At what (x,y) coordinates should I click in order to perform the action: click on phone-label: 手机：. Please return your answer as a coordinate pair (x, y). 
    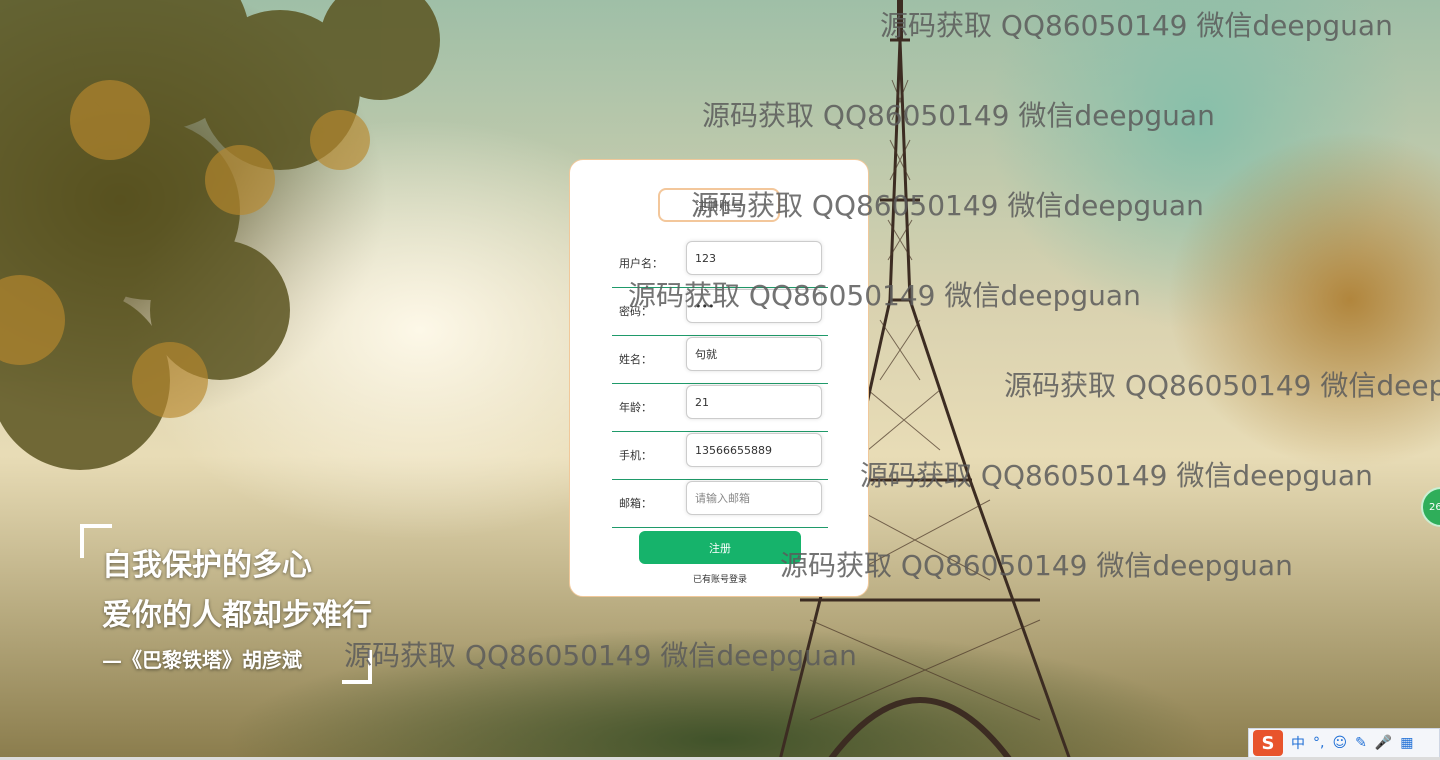
    Looking at the image, I should click on (635, 455).